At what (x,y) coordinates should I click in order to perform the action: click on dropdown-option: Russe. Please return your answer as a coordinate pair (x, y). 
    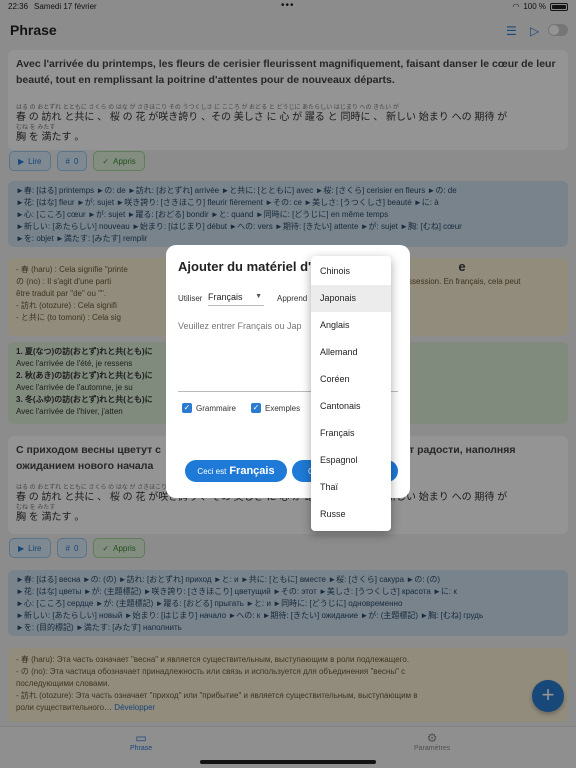
    Looking at the image, I should click on (351, 514).